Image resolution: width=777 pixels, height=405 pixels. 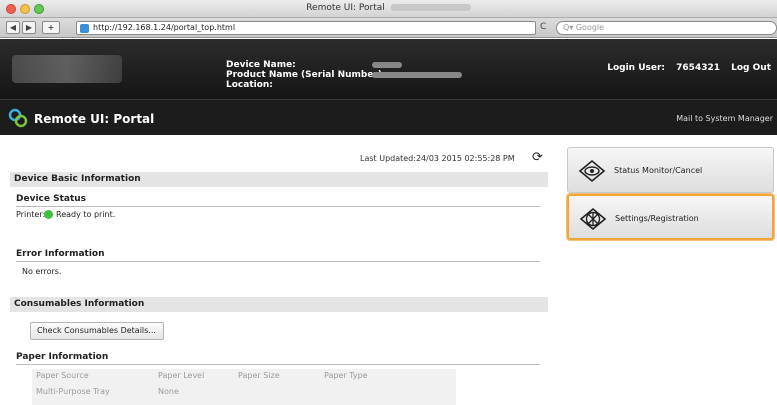 I want to click on status-ok-icon, so click(x=48, y=214).